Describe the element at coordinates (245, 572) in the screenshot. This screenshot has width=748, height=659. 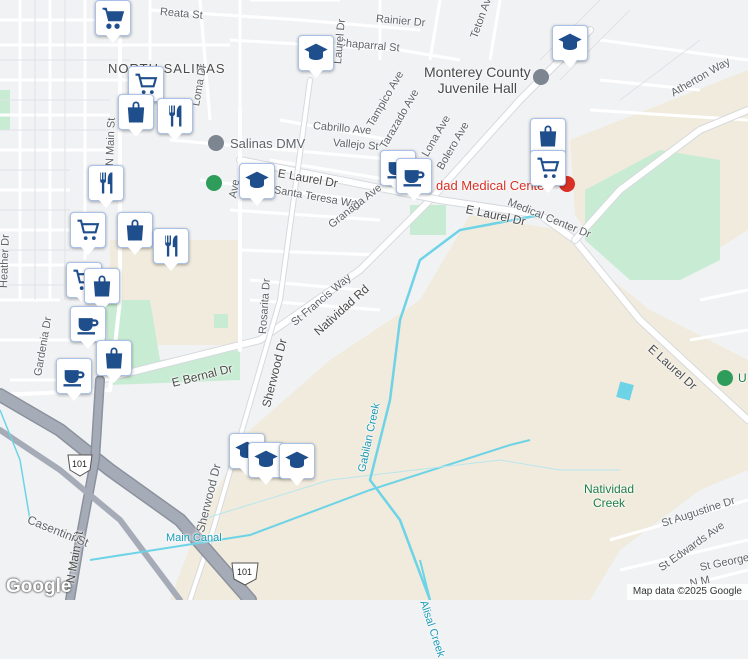
I see `hwy-101-label-b: 101` at that location.